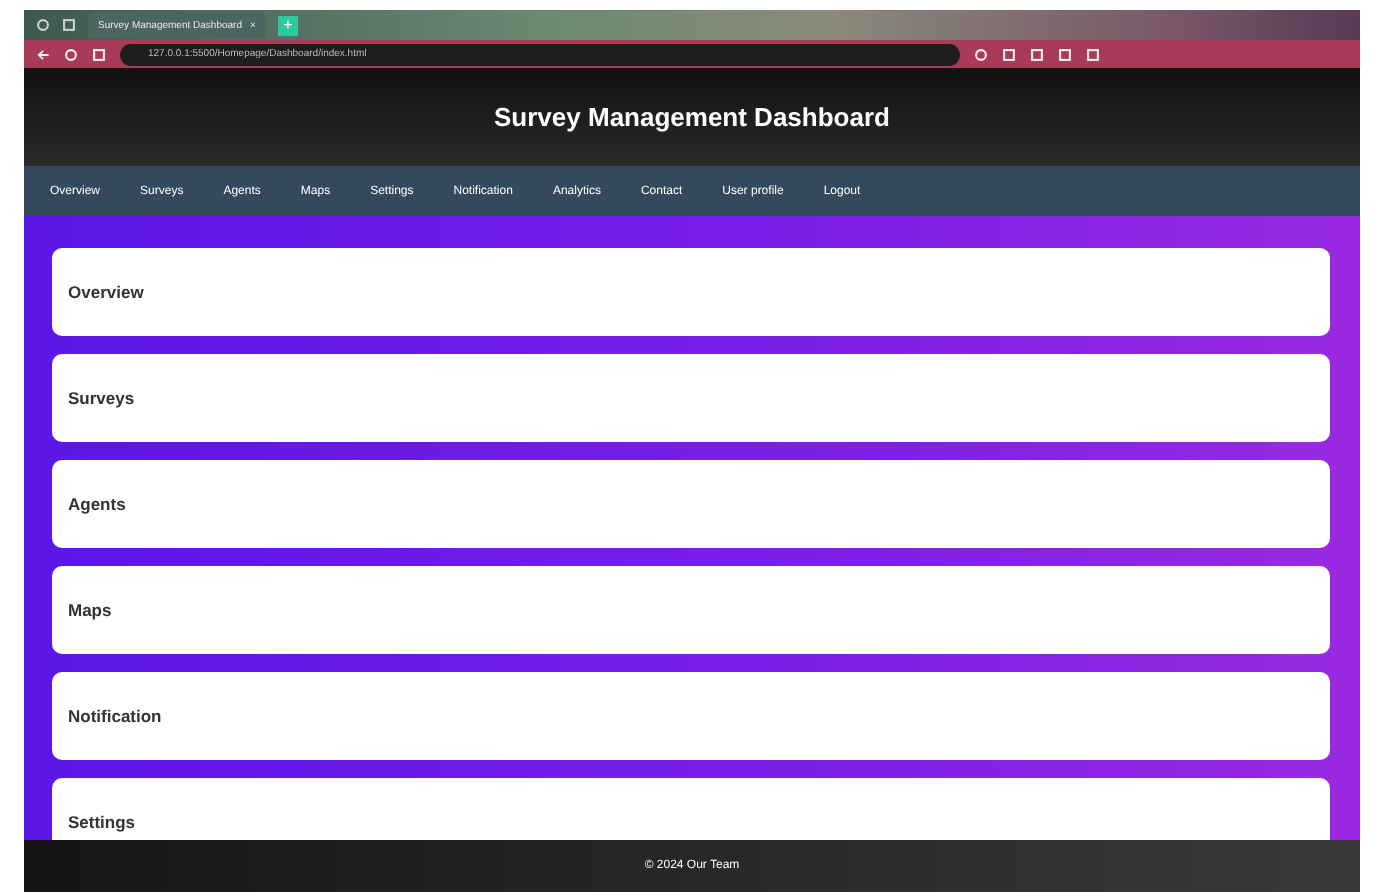 The height and width of the screenshot is (892, 1376). What do you see at coordinates (101, 398) in the screenshot?
I see `section-title: Surveys` at bounding box center [101, 398].